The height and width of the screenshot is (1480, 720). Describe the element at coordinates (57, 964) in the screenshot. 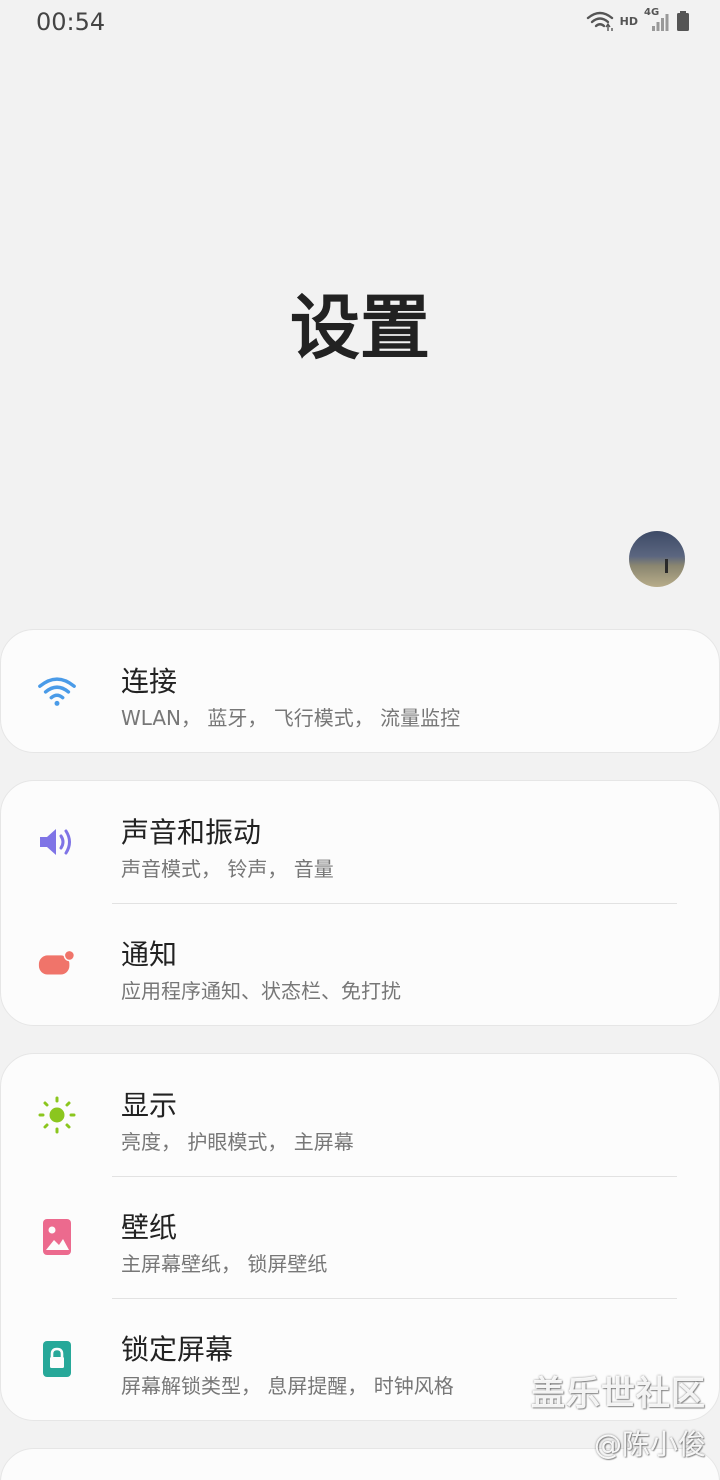

I see `notification-icon` at that location.